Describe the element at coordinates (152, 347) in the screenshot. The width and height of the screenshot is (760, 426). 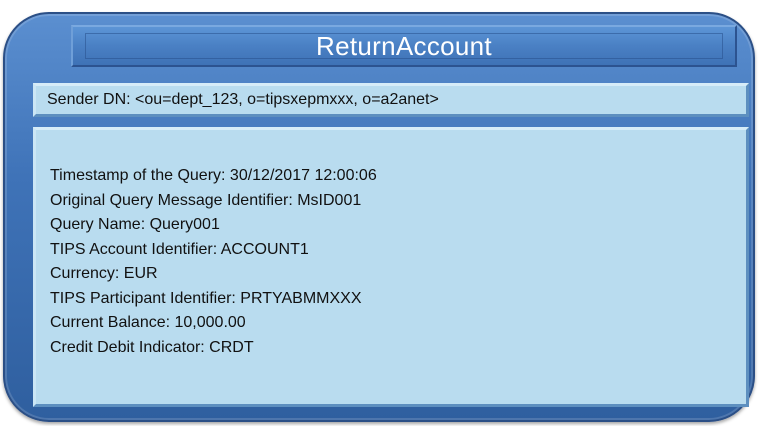
I see `credit-debit-indicator-line: Credit Debit Indicator: CRDT` at that location.